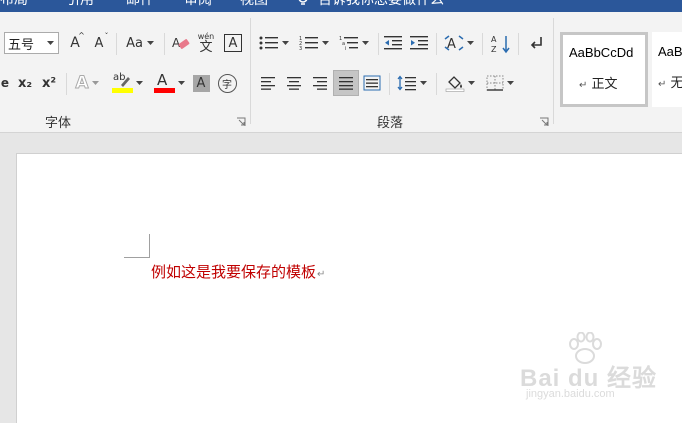 The width and height of the screenshot is (682, 423). What do you see at coordinates (238, 271) in the screenshot?
I see `document-paragraph: 例如这是我要保存的模板↵` at bounding box center [238, 271].